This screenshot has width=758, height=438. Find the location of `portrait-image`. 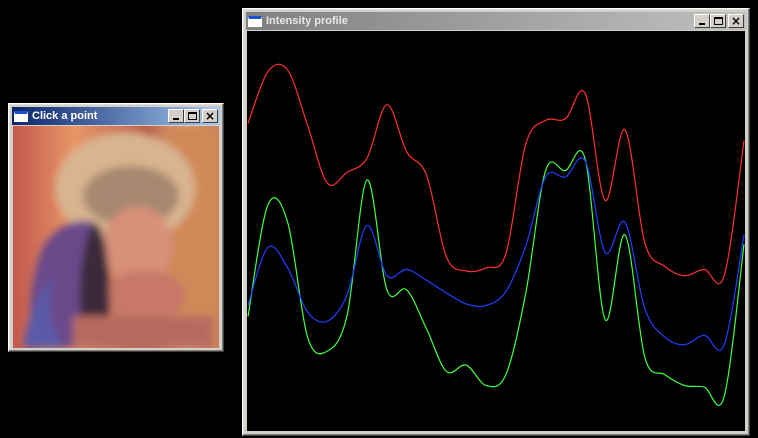

portrait-image is located at coordinates (116, 237).